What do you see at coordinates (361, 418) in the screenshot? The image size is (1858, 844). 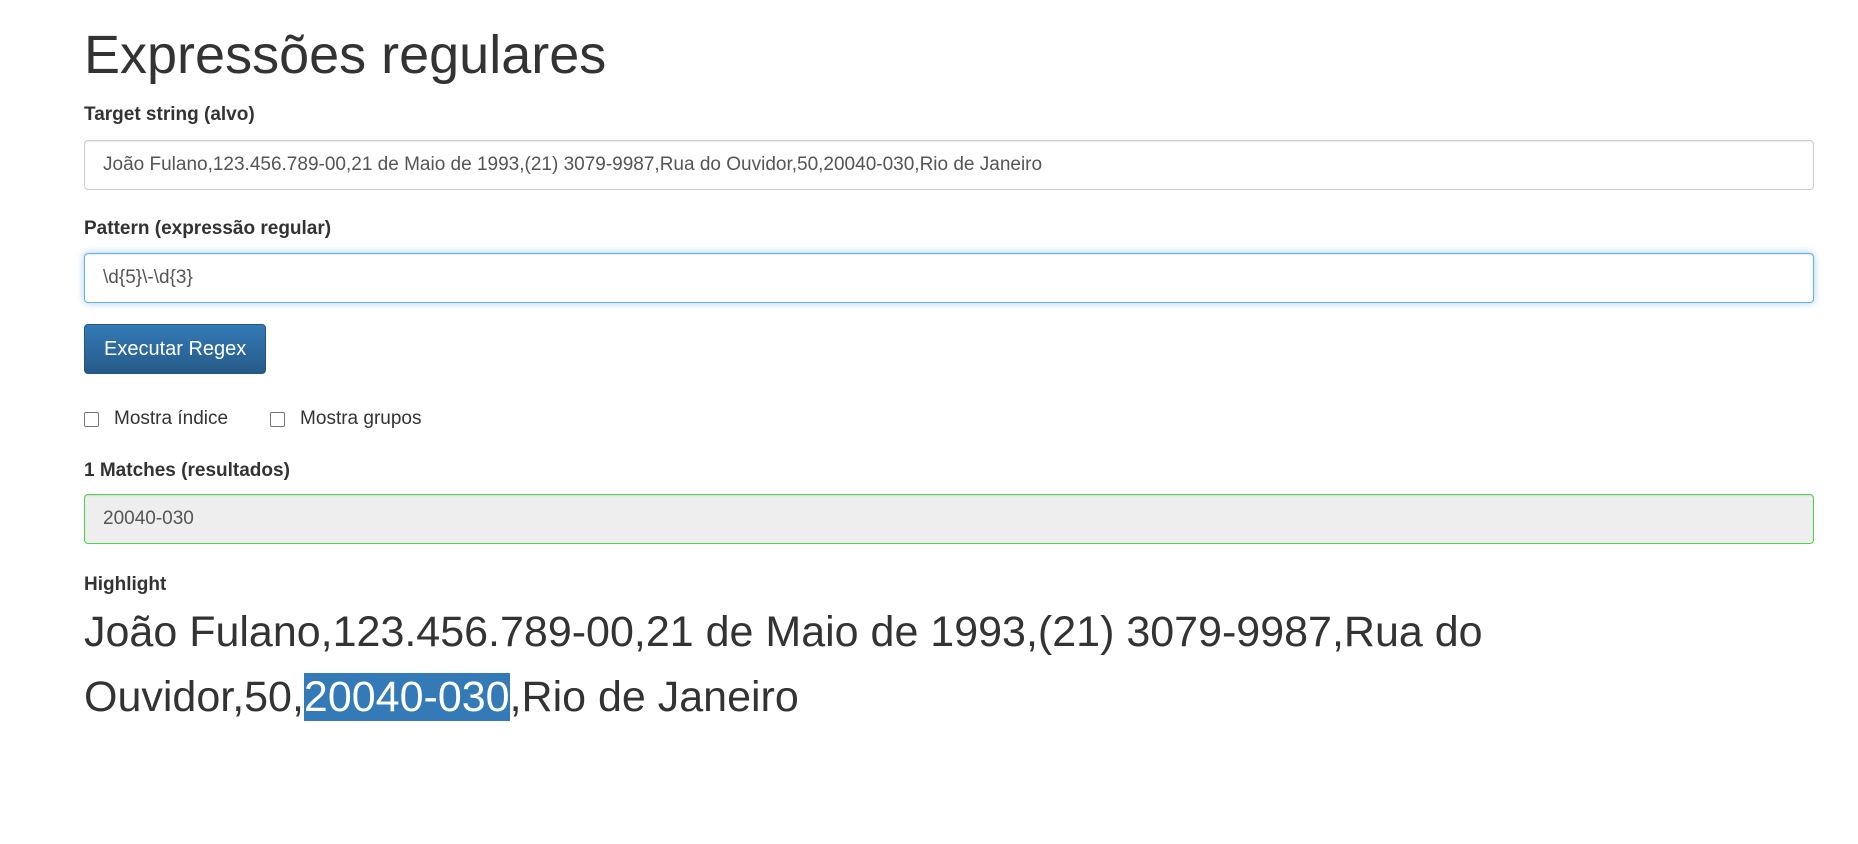 I see `show-groups-label: Mostra grupos` at bounding box center [361, 418].